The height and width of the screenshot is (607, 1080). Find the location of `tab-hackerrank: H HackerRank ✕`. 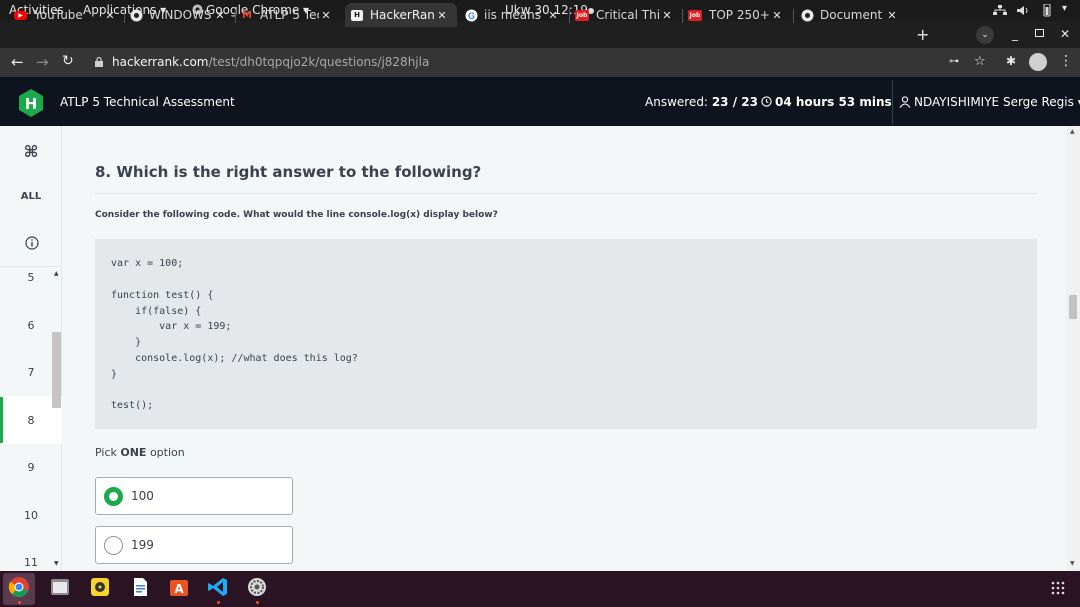

tab-hackerrank: H HackerRank ✕ is located at coordinates (401, 15).